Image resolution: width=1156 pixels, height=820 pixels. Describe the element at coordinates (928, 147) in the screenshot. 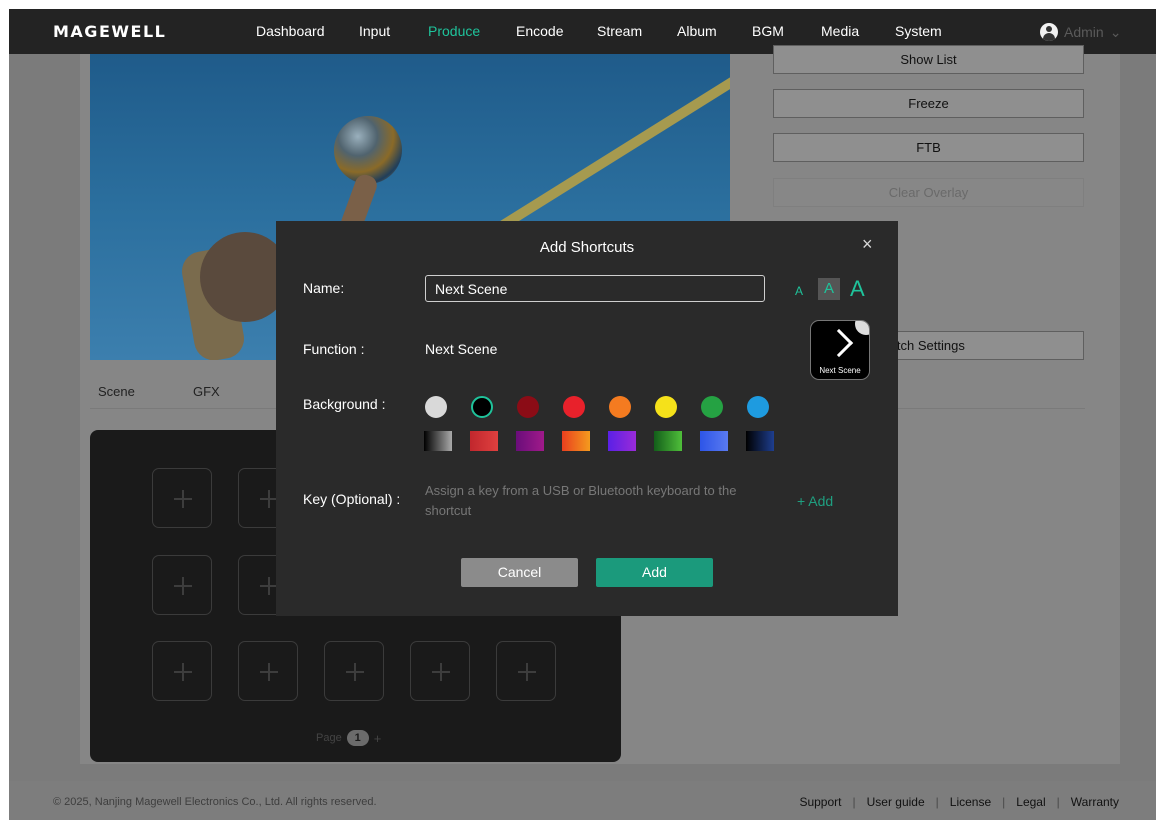

I see `ftb-button: FTB` at that location.